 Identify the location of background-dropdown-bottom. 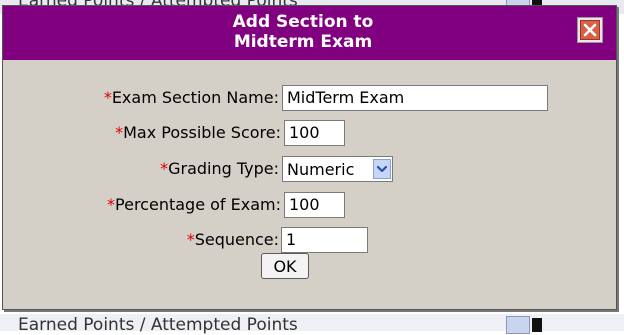
(518, 325).